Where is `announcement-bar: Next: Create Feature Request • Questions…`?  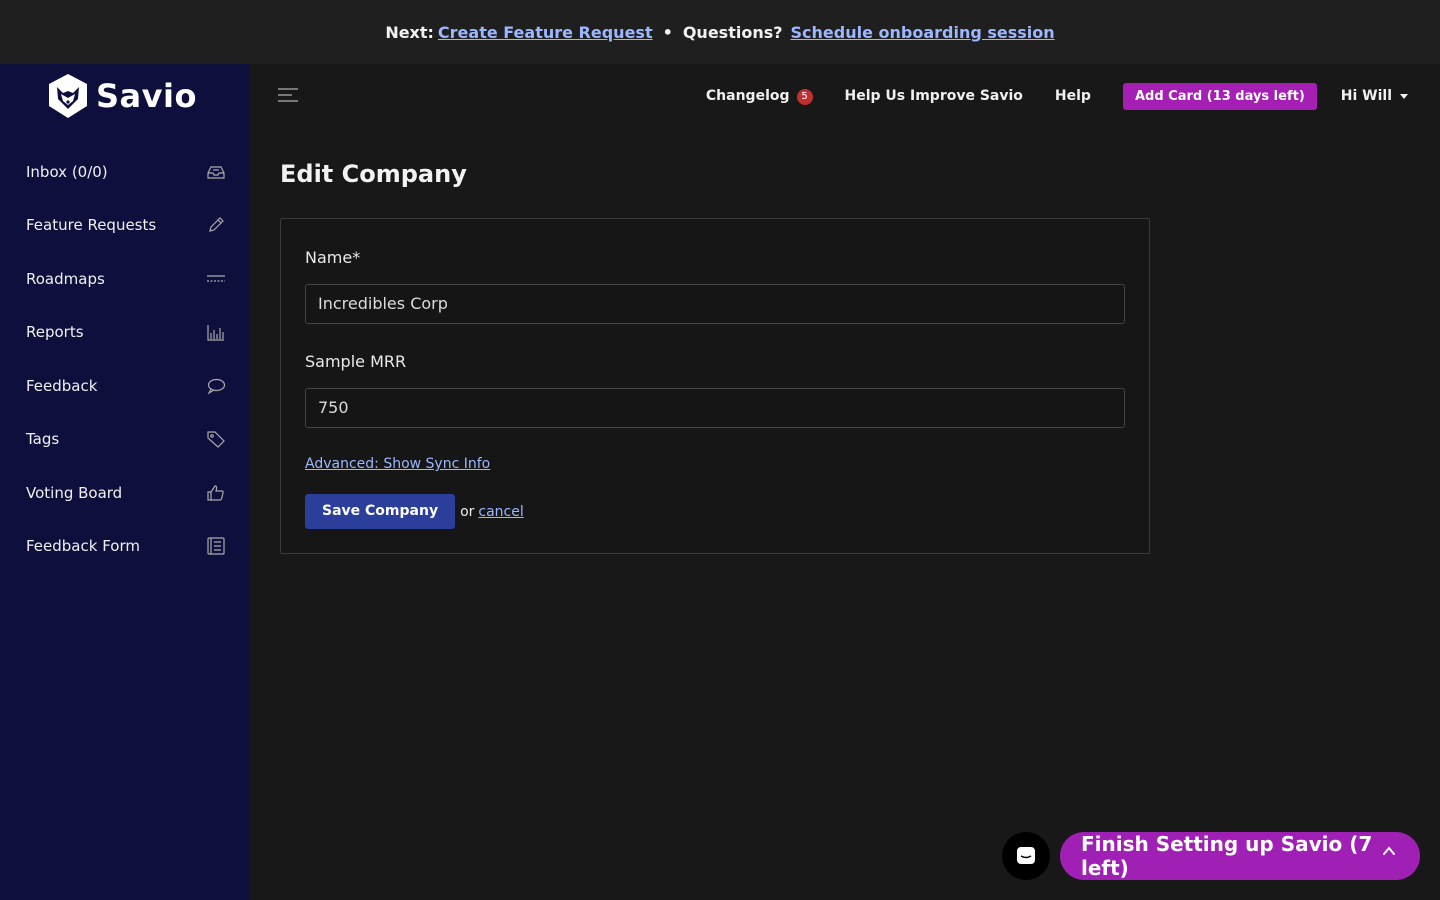 announcement-bar: Next: Create Feature Request • Questions… is located at coordinates (720, 32).